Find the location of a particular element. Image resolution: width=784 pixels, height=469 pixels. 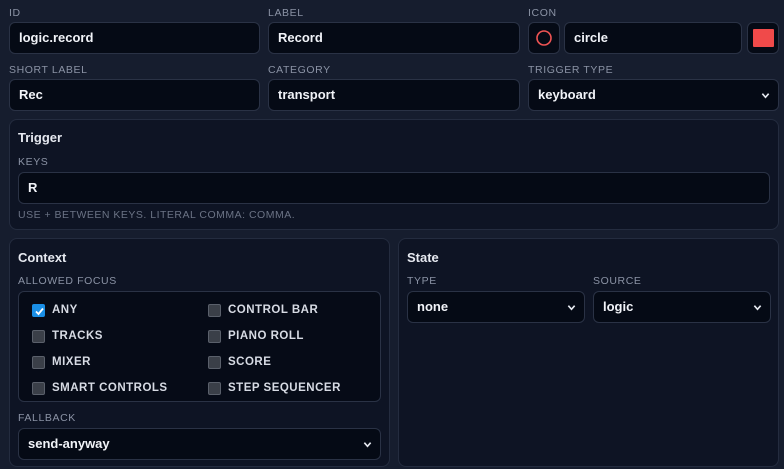

state-source-label: SOURCE is located at coordinates (617, 281).